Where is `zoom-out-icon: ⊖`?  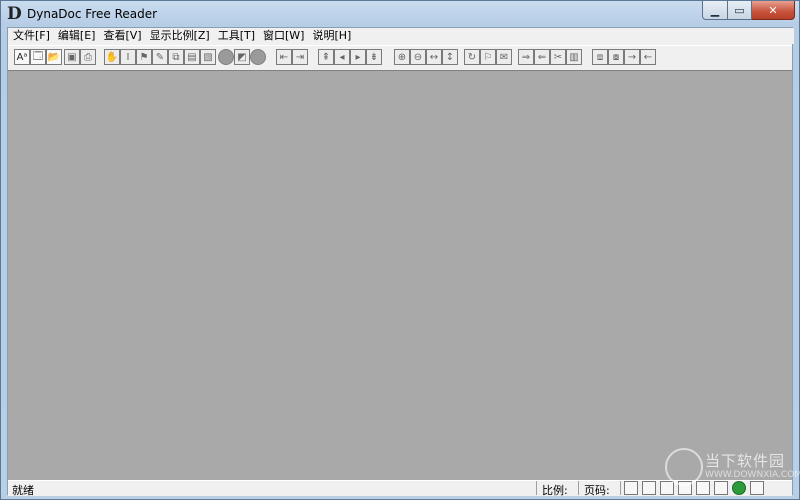
zoom-out-icon: ⊖ is located at coordinates (418, 57).